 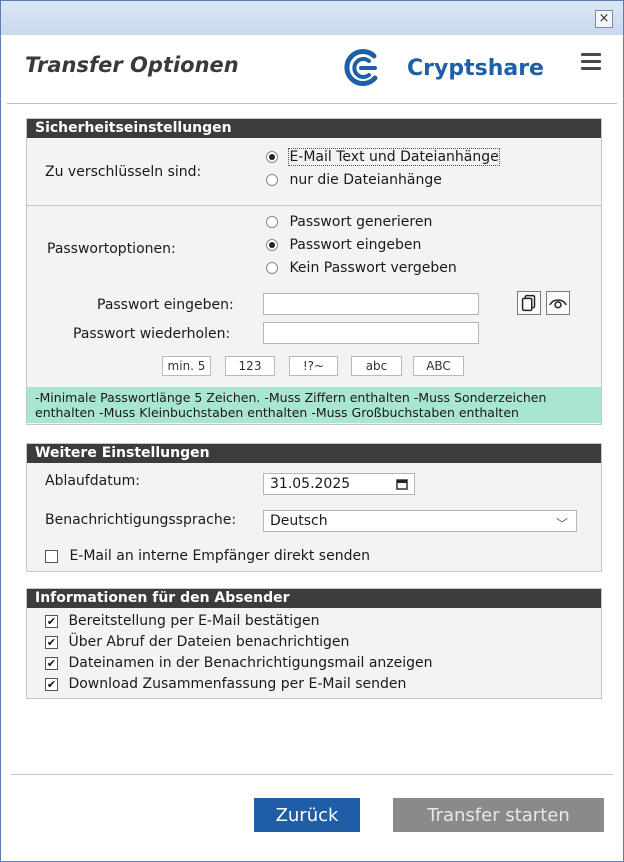 What do you see at coordinates (51, 556) in the screenshot?
I see `direct-send-checkbox` at bounding box center [51, 556].